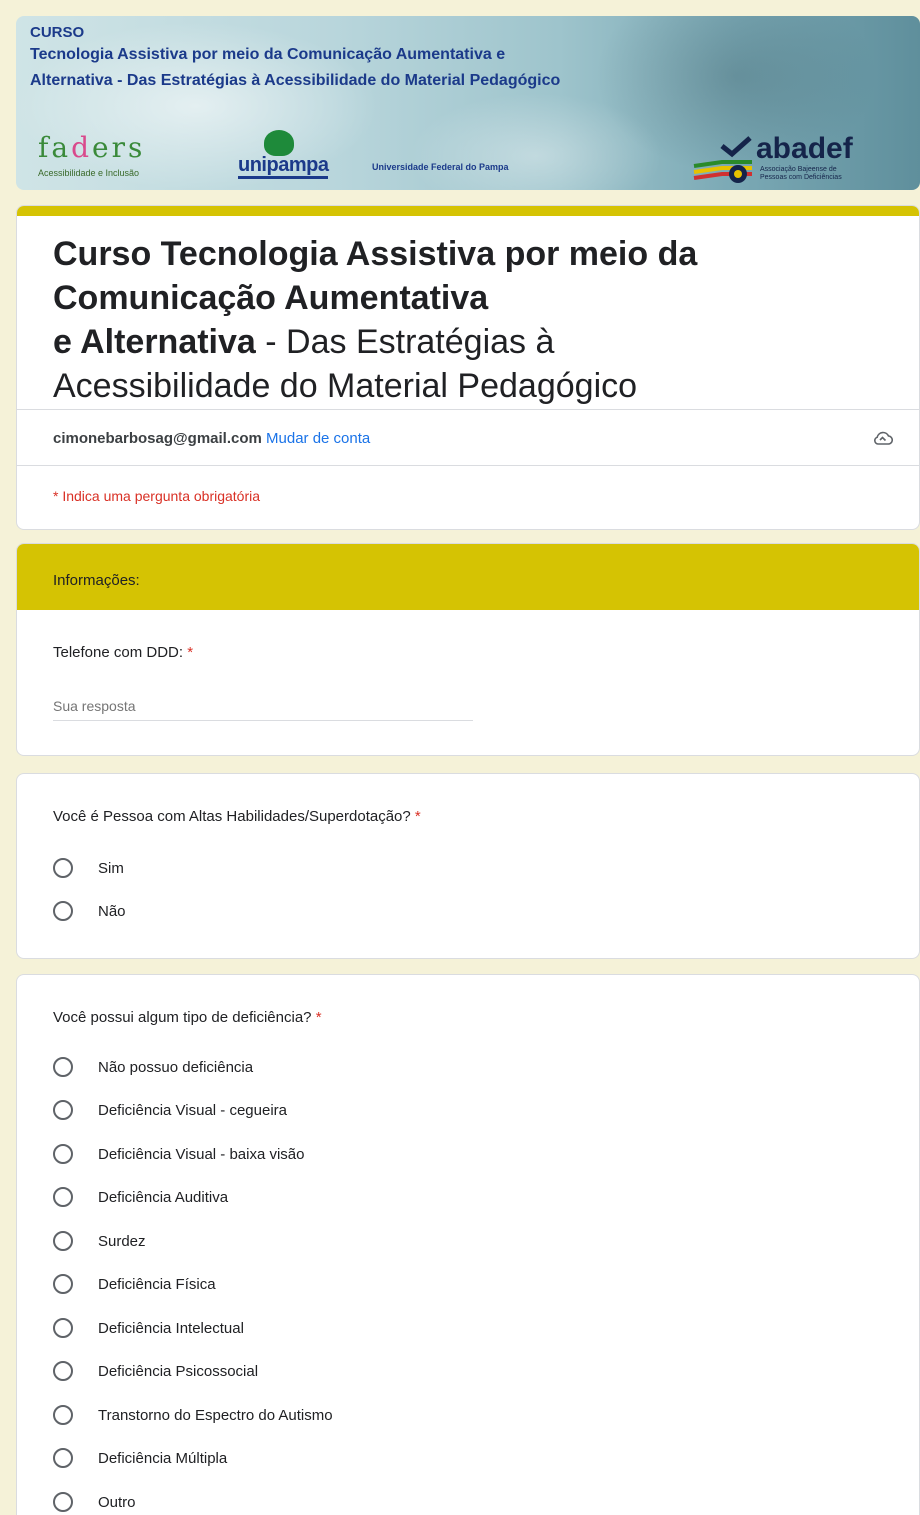  Describe the element at coordinates (157, 438) in the screenshot. I see `account-email: cimonebarbosag@gmail.com` at that location.